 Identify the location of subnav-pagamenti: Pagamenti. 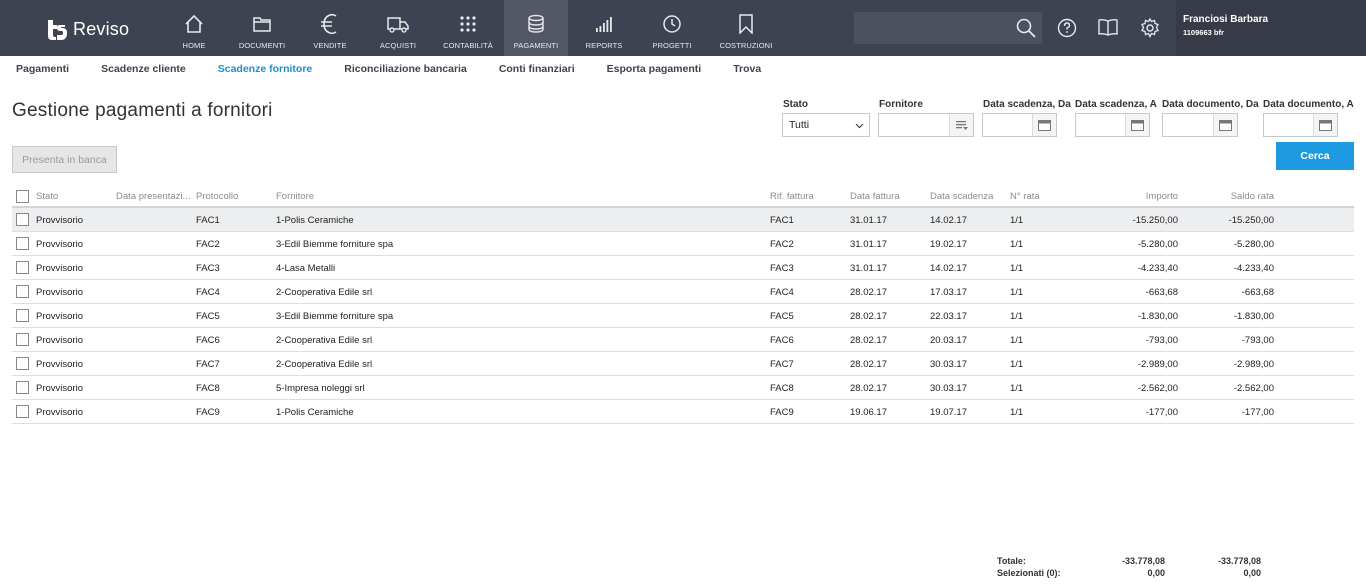
(42, 69).